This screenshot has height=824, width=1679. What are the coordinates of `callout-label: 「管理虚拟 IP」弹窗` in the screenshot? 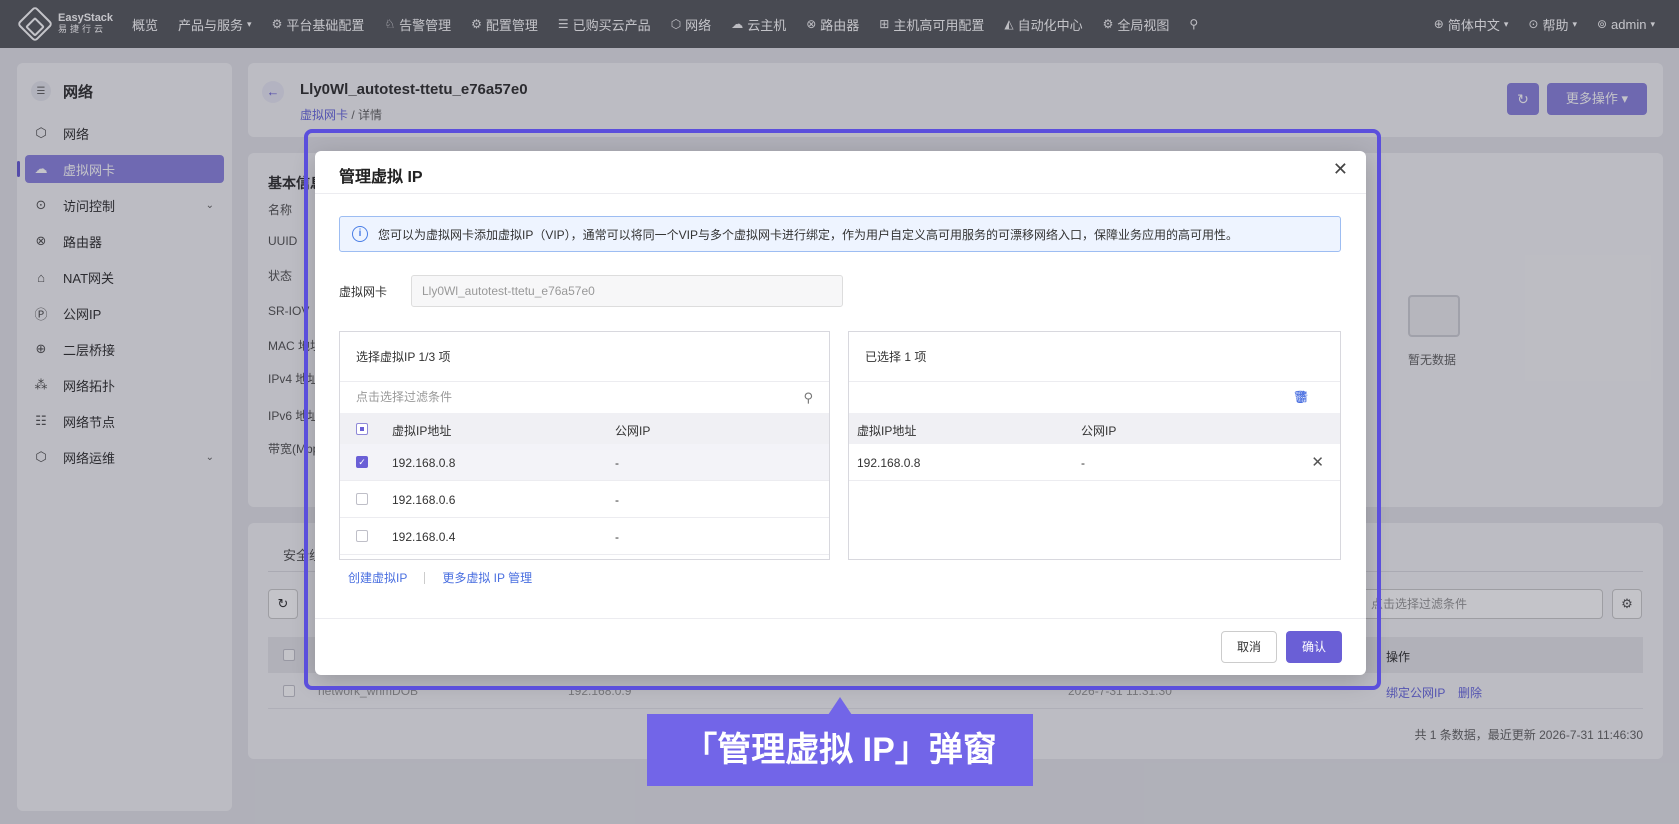 It's located at (840, 750).